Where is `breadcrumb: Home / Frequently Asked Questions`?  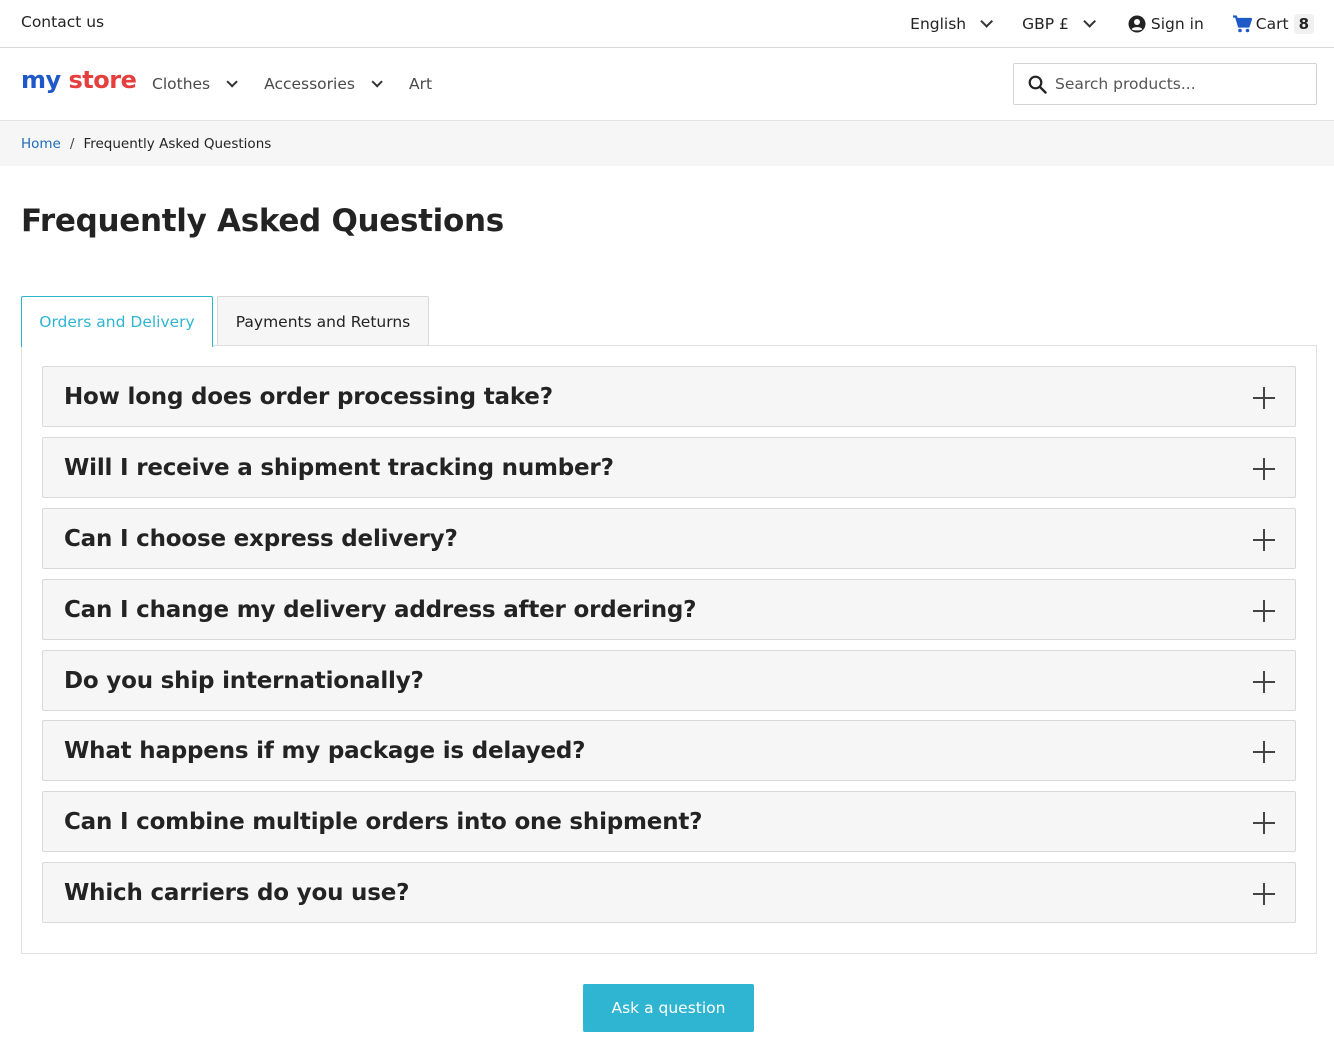 breadcrumb: Home / Frequently Asked Questions is located at coordinates (667, 143).